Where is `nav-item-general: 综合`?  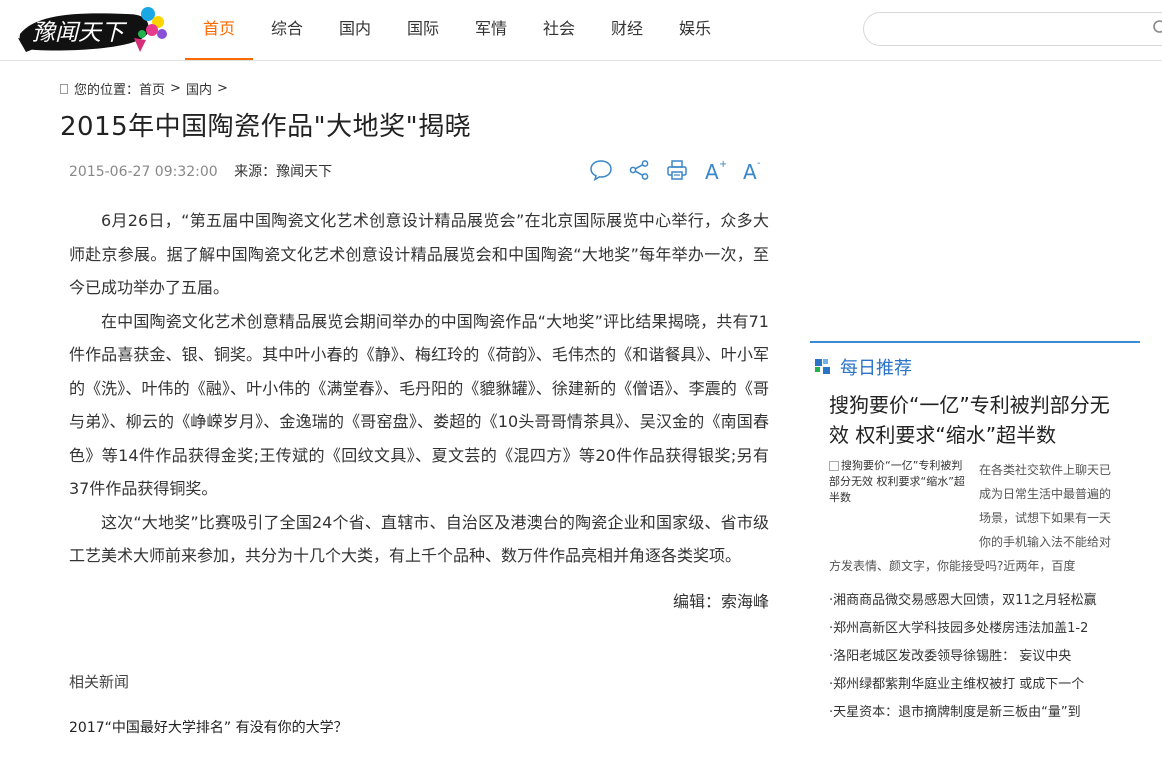 nav-item-general: 综合 is located at coordinates (287, 30).